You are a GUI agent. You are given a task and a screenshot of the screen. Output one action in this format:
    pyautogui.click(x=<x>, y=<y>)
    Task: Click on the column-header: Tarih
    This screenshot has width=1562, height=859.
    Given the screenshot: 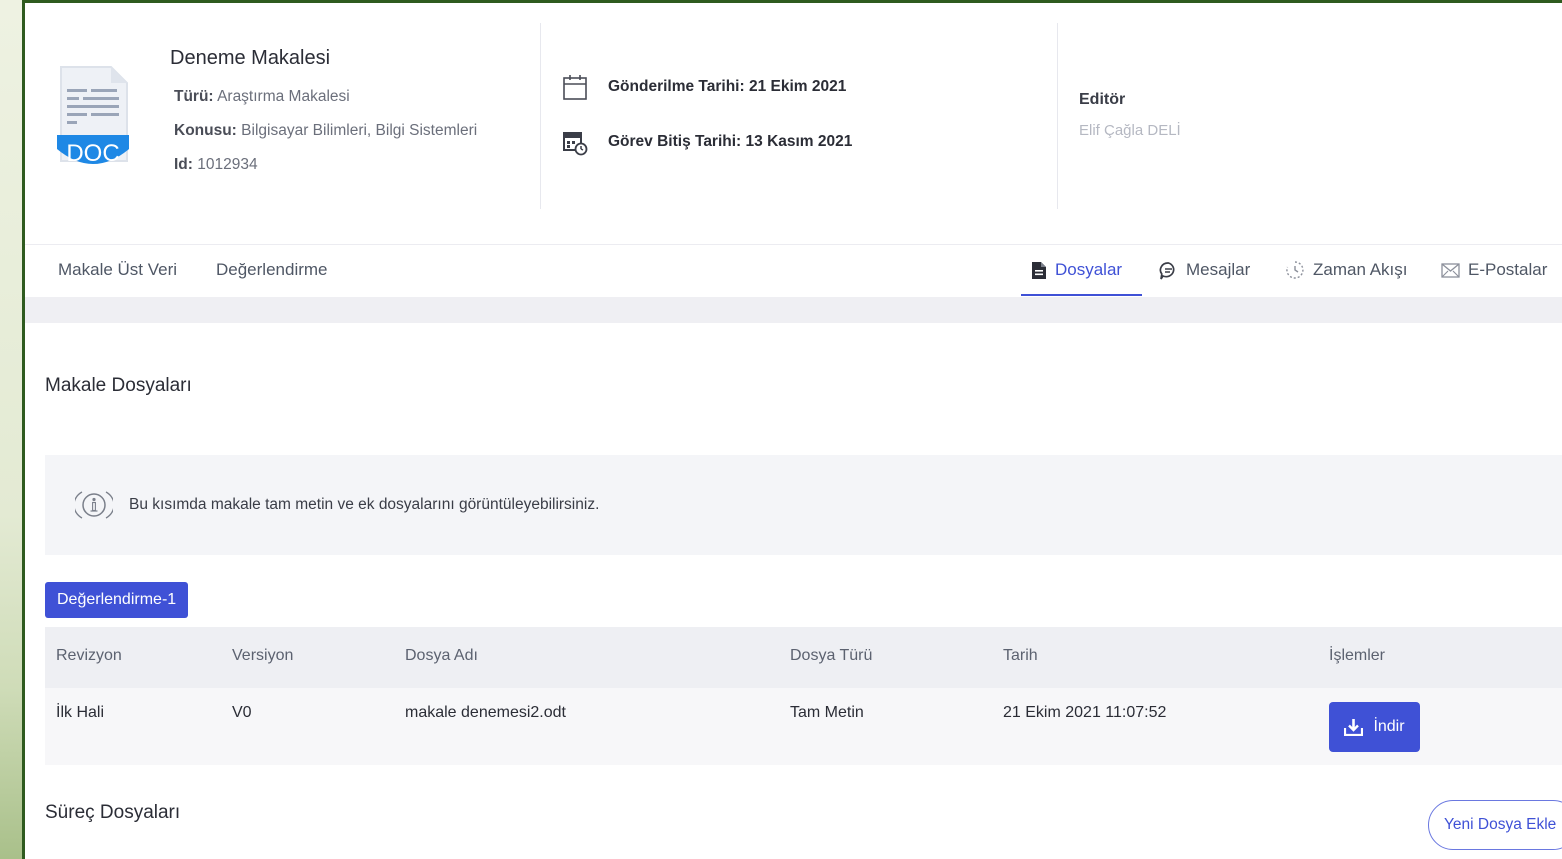 What is the action you would take?
    pyautogui.click(x=1020, y=655)
    